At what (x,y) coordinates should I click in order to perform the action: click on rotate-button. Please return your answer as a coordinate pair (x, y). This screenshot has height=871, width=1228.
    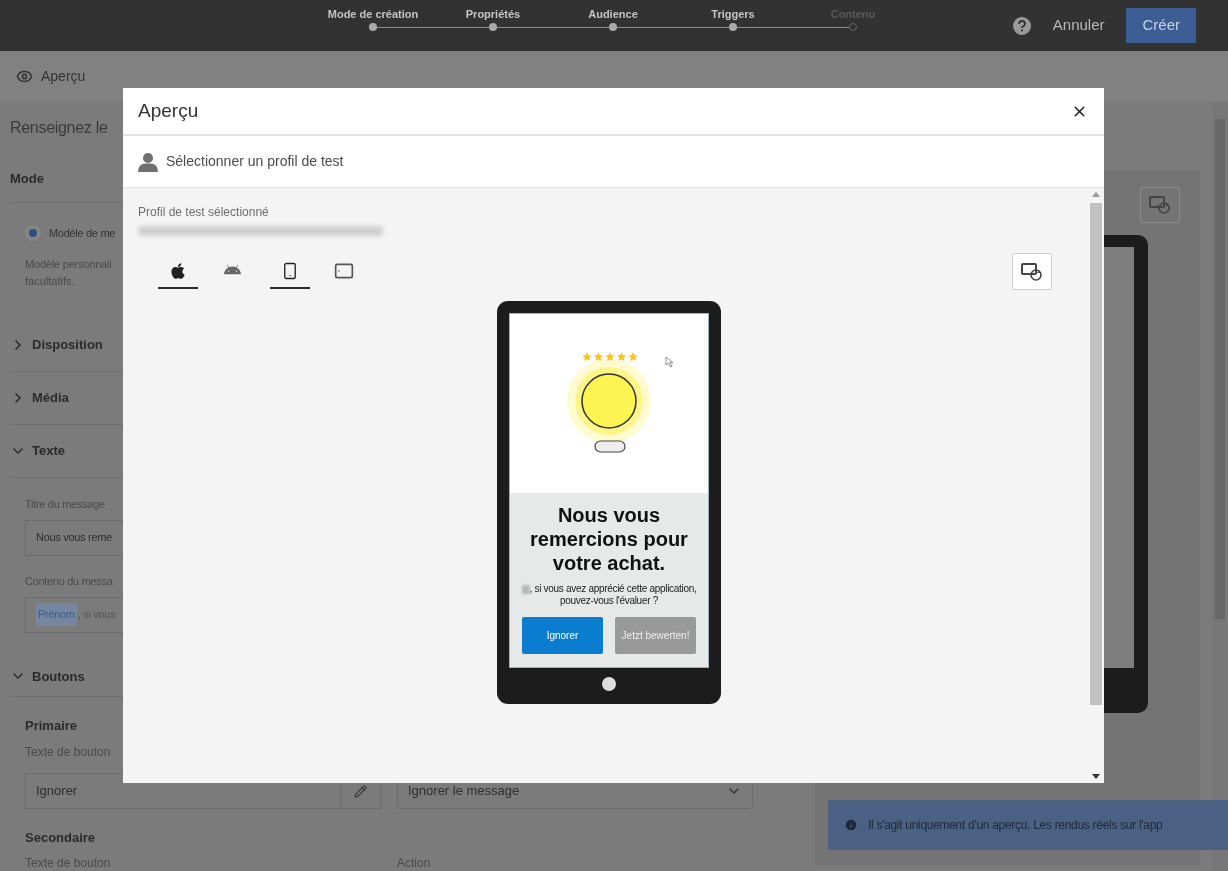
    Looking at the image, I should click on (1032, 271).